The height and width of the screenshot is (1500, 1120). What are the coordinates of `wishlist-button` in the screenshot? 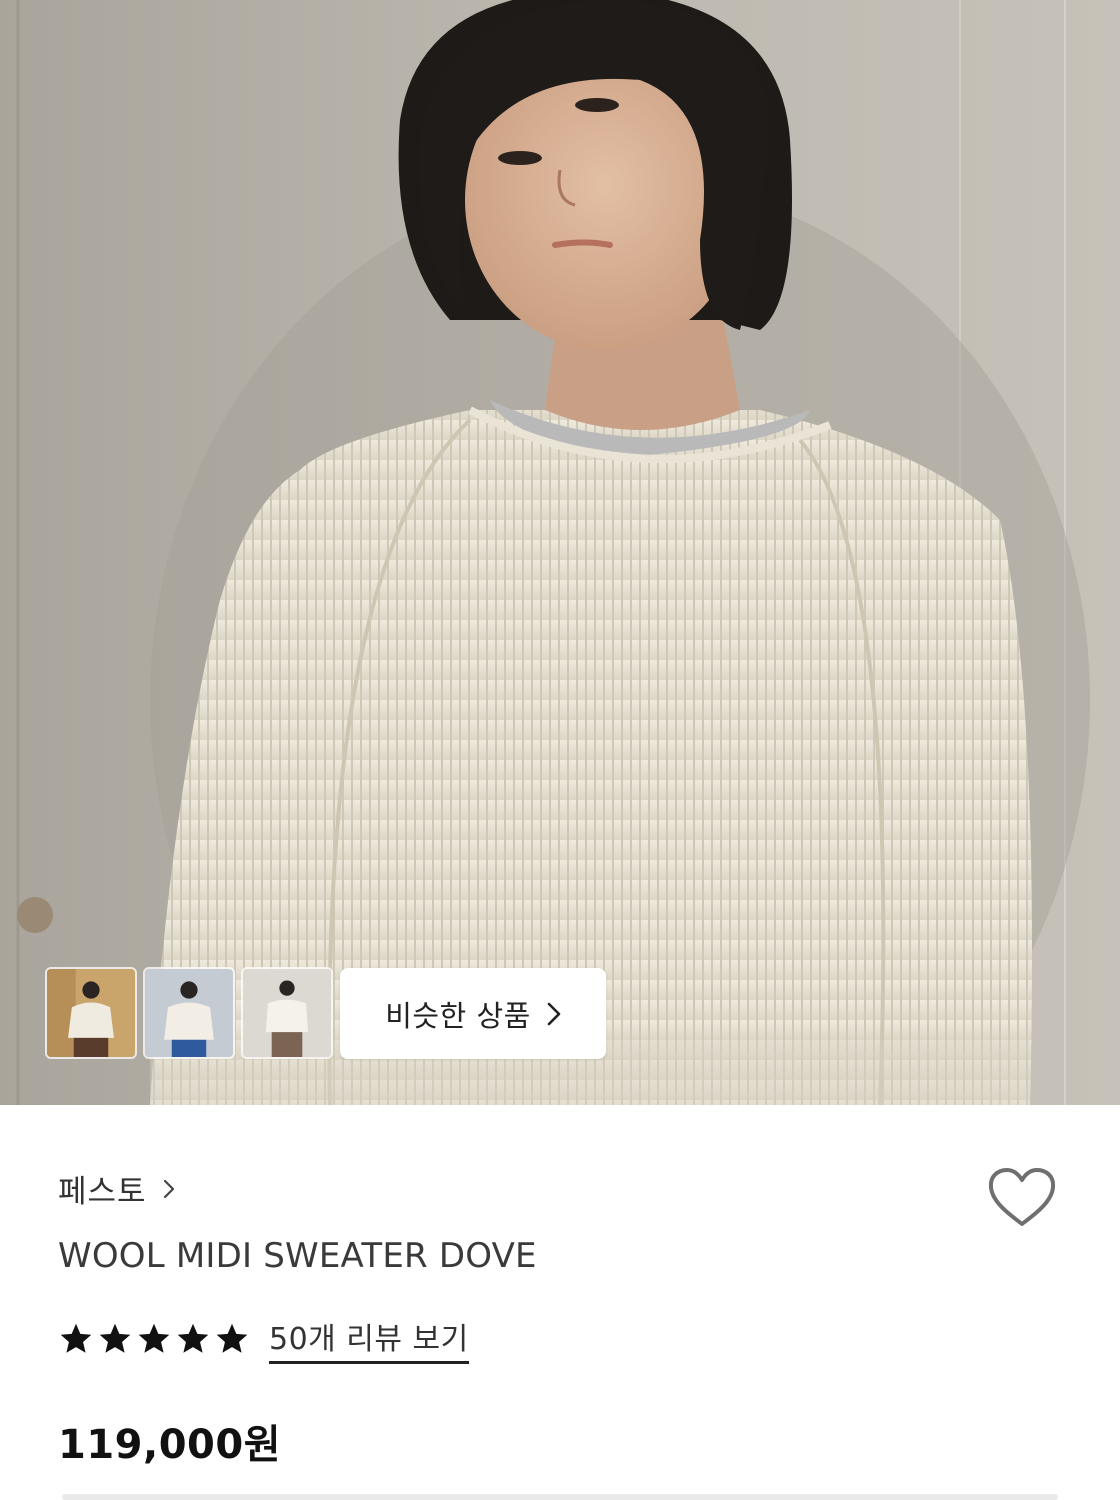 It's located at (1022, 1198).